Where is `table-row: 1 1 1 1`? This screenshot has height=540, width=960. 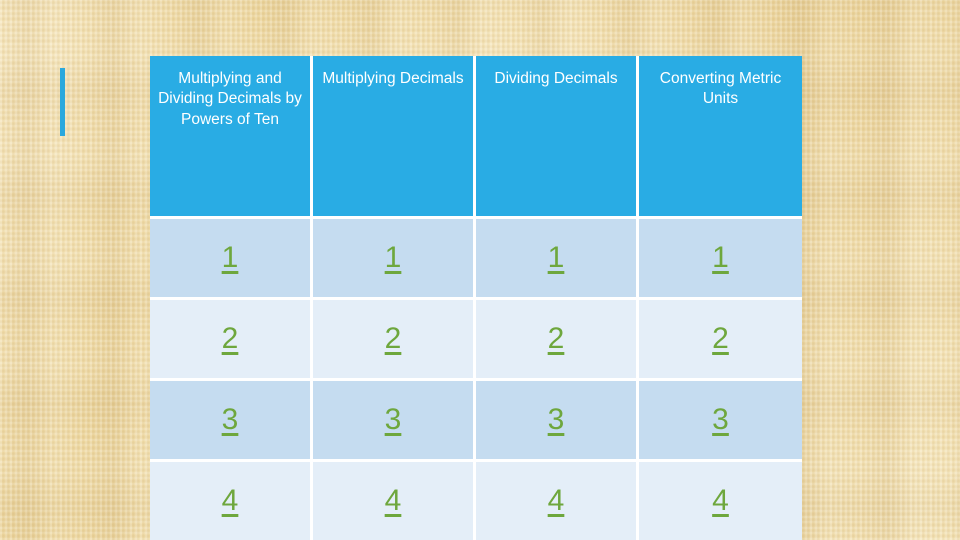
table-row: 1 1 1 1 is located at coordinates (476, 259).